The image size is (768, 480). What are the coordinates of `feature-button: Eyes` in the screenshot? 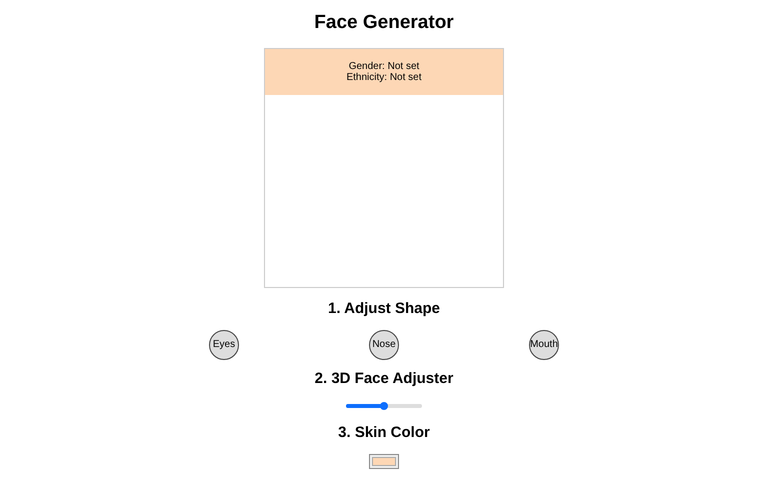 It's located at (224, 345).